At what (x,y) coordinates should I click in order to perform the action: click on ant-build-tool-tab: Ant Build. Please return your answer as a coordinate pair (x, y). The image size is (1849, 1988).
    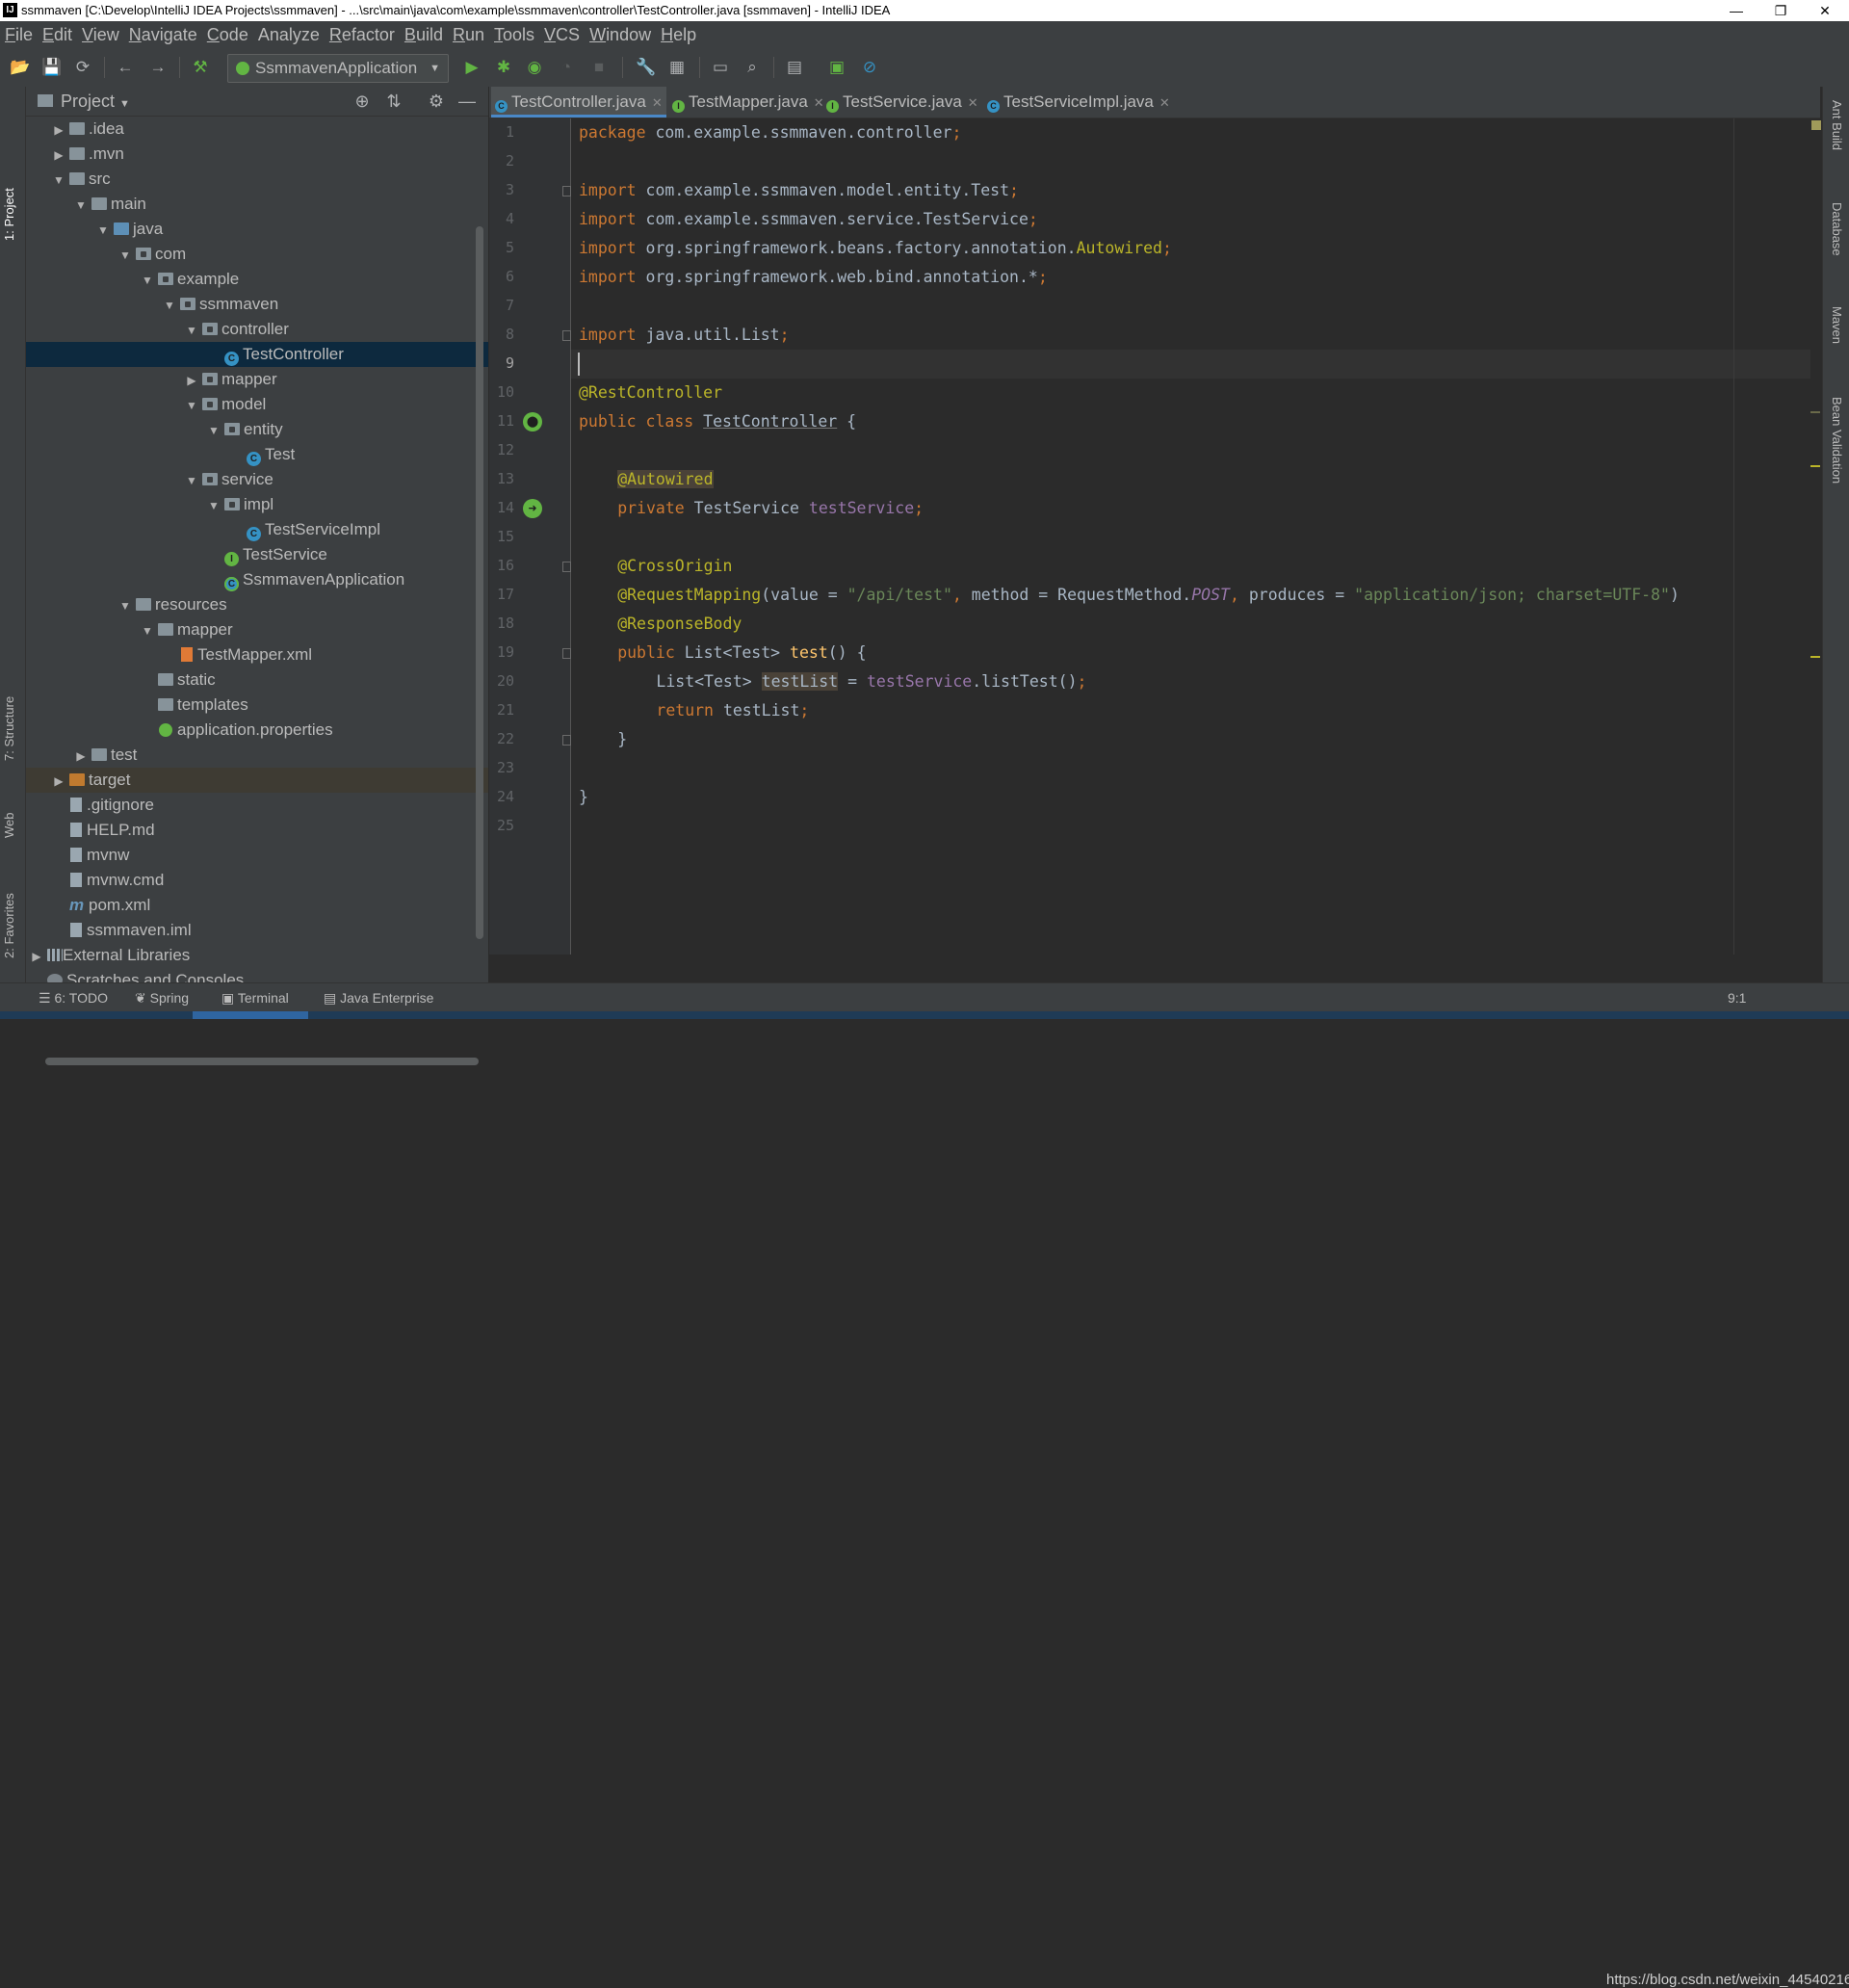
    Looking at the image, I should click on (1837, 125).